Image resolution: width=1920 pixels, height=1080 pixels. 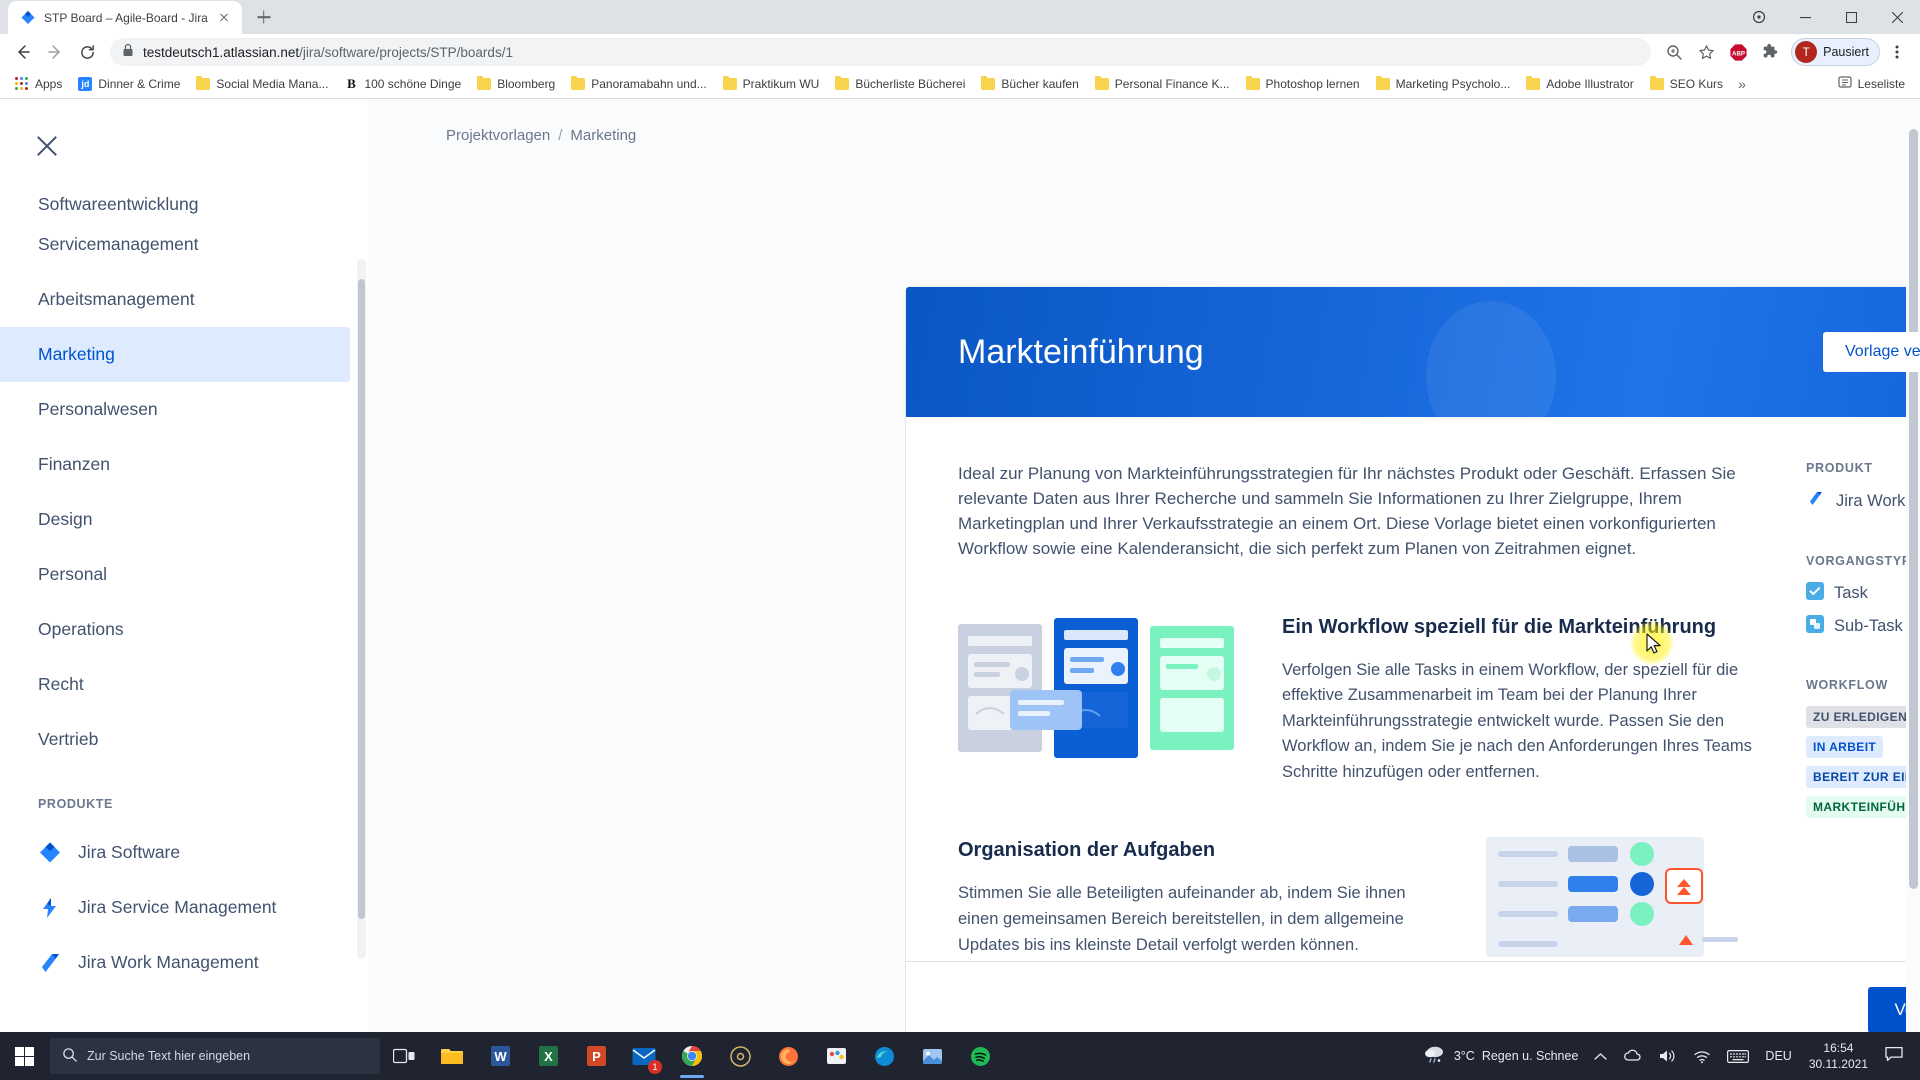 I want to click on sidebar-item-servicemanagement: Servicemanagement, so click(x=175, y=244).